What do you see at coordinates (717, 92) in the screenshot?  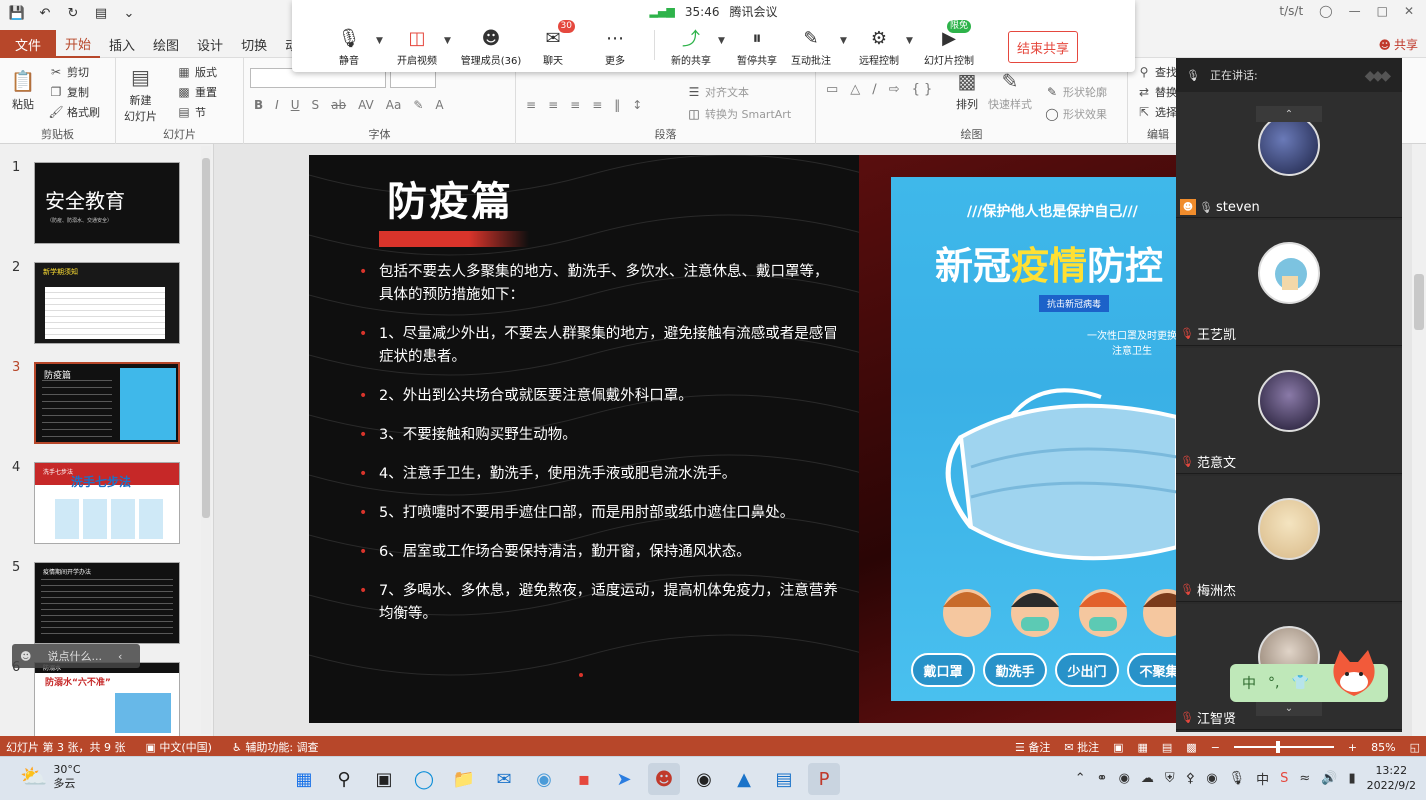 I see `align-text-button: ☰ 对齐文本` at bounding box center [717, 92].